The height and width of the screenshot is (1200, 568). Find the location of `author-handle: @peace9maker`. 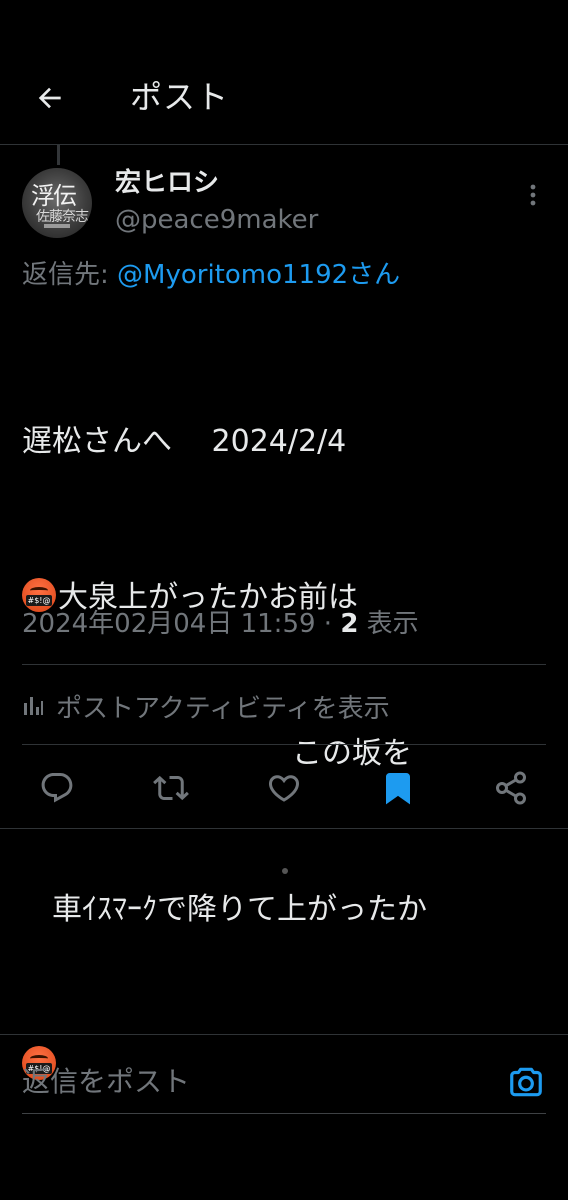

author-handle: @peace9maker is located at coordinates (216, 220).